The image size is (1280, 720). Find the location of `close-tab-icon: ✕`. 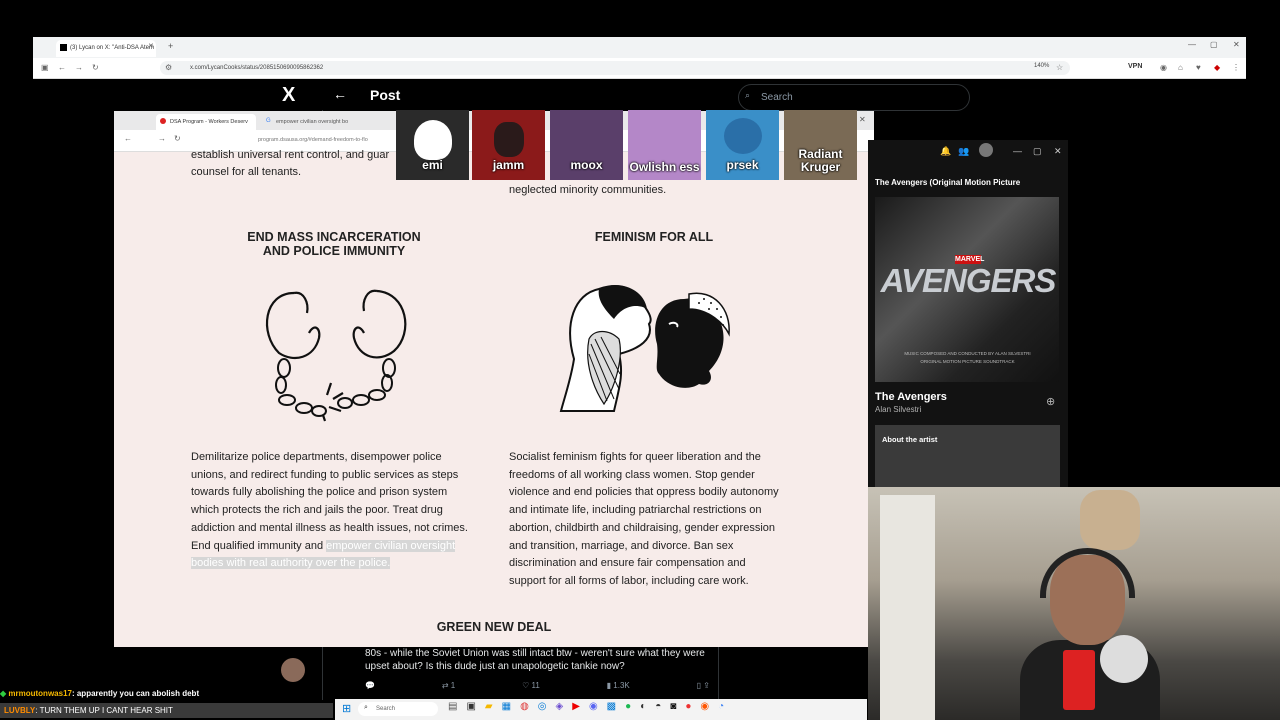

close-tab-icon: ✕ is located at coordinates (151, 46).